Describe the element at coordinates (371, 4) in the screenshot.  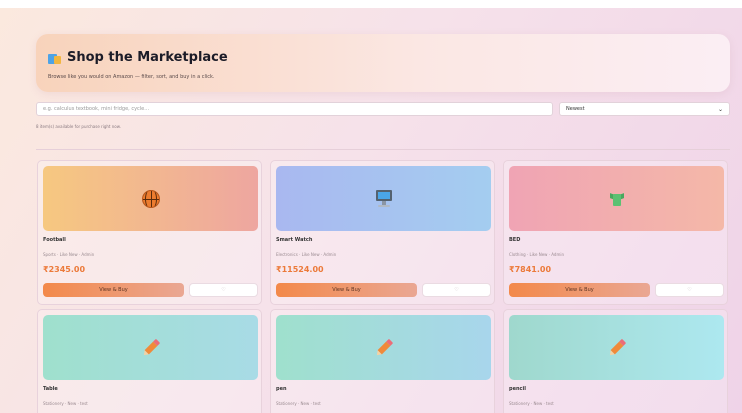
I see `top-bar` at that location.